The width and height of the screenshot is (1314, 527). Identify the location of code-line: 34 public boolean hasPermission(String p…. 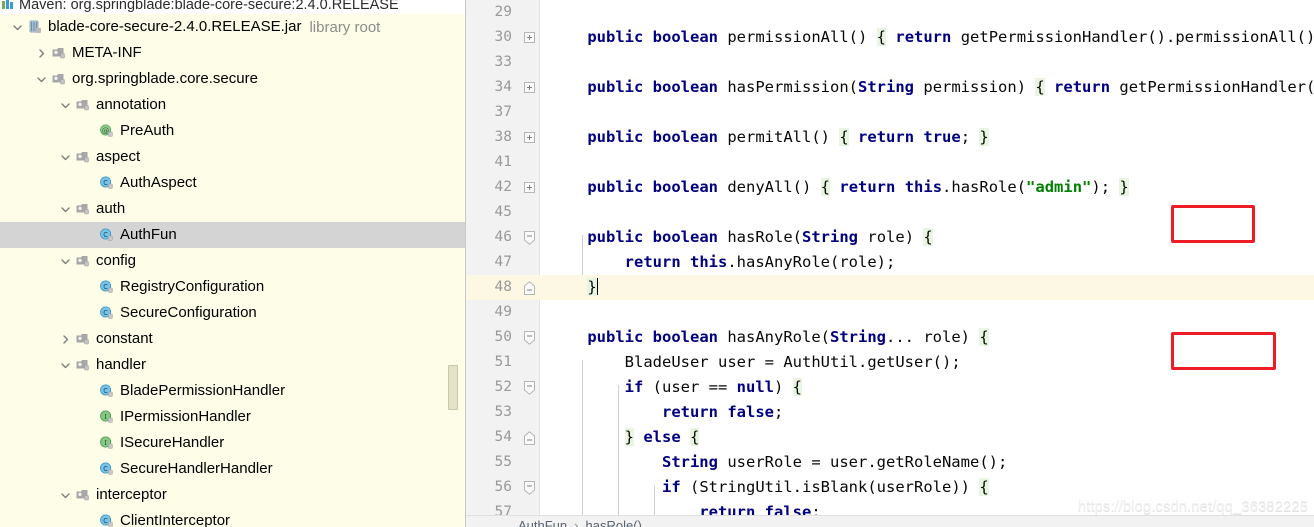
(890, 87).